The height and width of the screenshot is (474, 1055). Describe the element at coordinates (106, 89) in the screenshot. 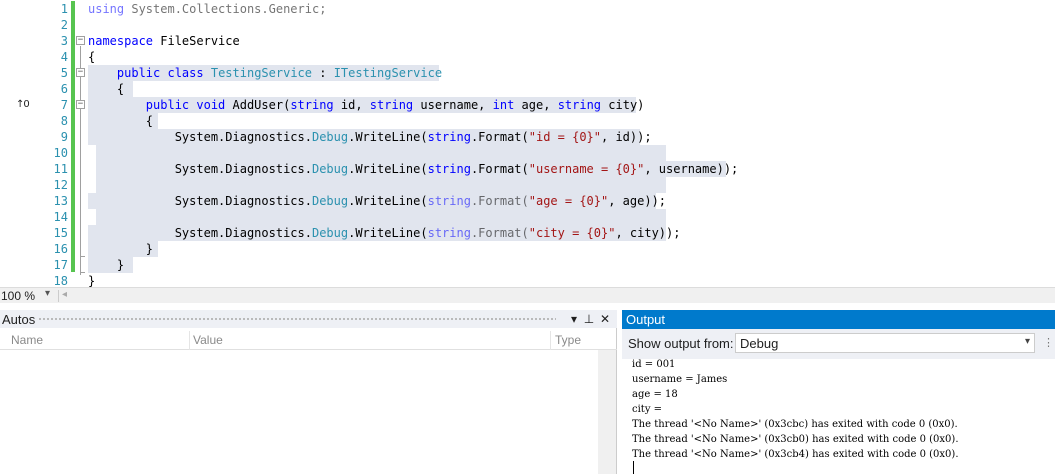

I see `code-line-6: {` at that location.